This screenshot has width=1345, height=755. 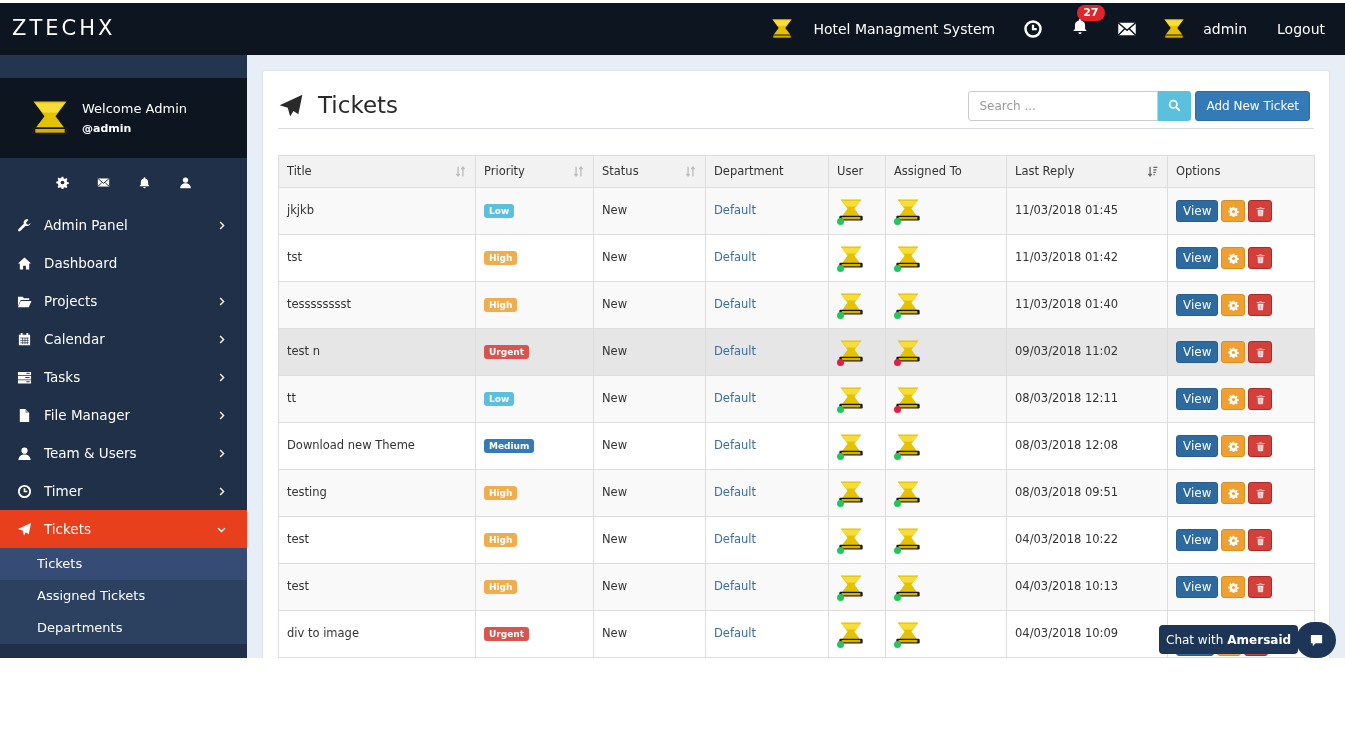 What do you see at coordinates (1152, 171) in the screenshot?
I see `sort-descending-icon` at bounding box center [1152, 171].